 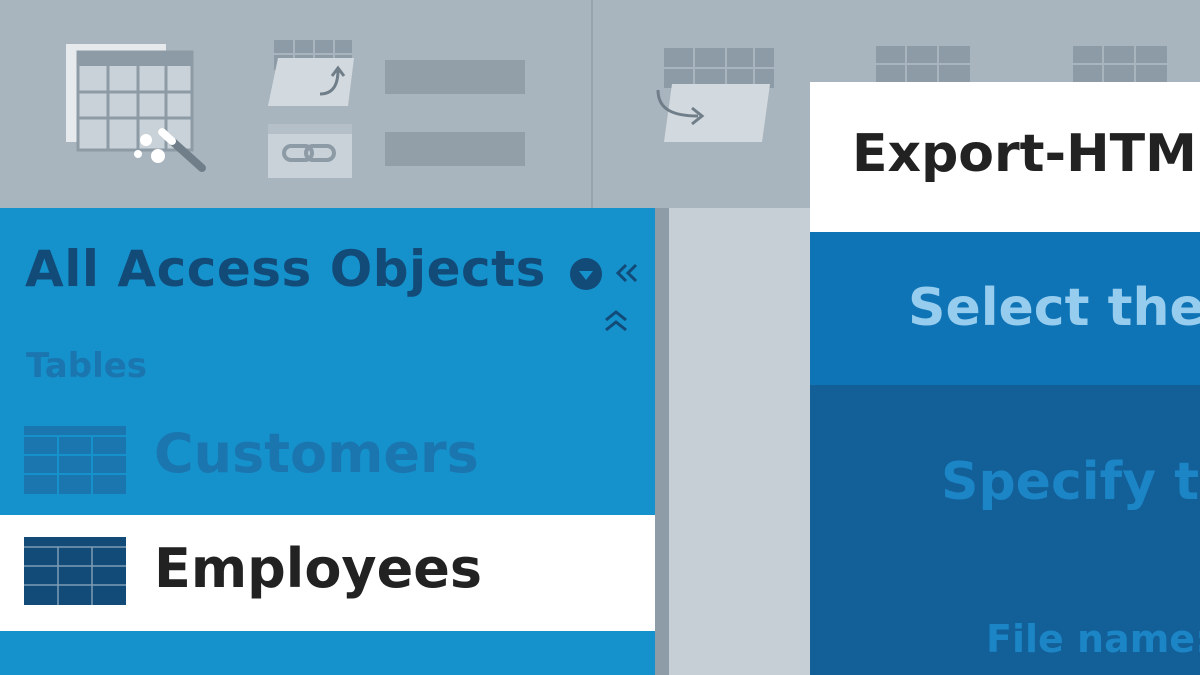 I want to click on nav-pane-title: All Access Objects, so click(x=285, y=269).